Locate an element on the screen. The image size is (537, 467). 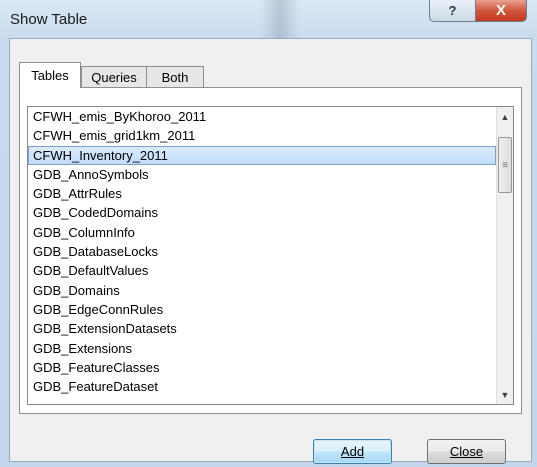
table-list-item: GDB_DatabaseLocks is located at coordinates (262, 251).